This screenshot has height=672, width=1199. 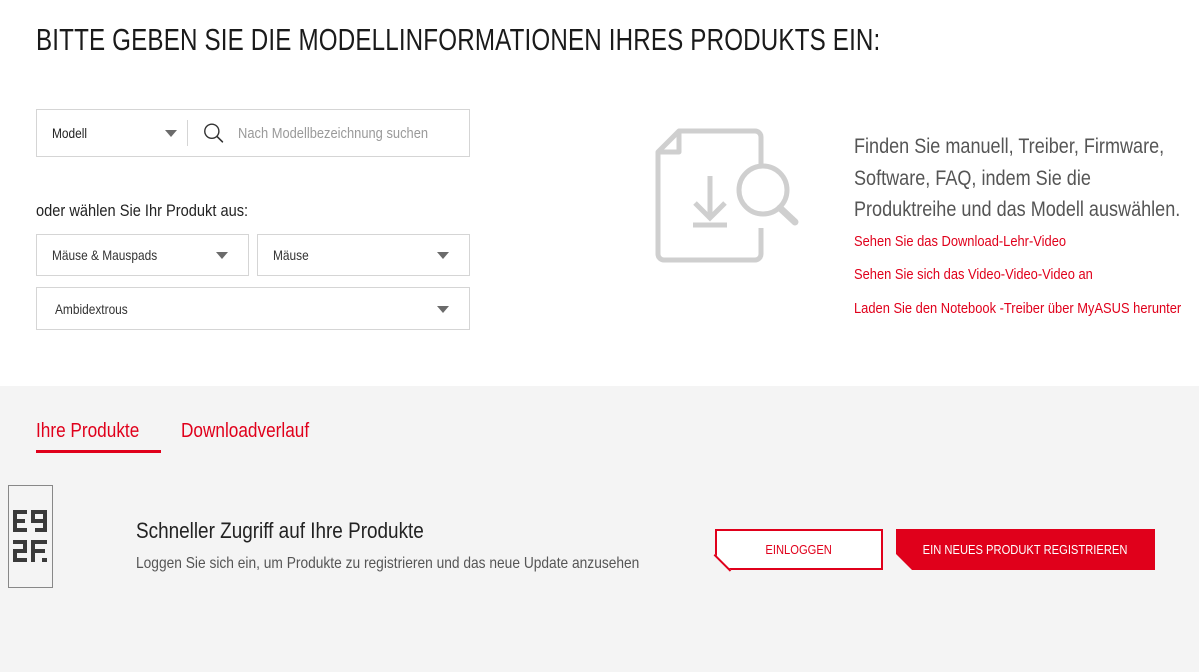 I want to click on register-button-label: EIN NEUES PRODUKT REGISTRIEREN, so click(x=1025, y=549).